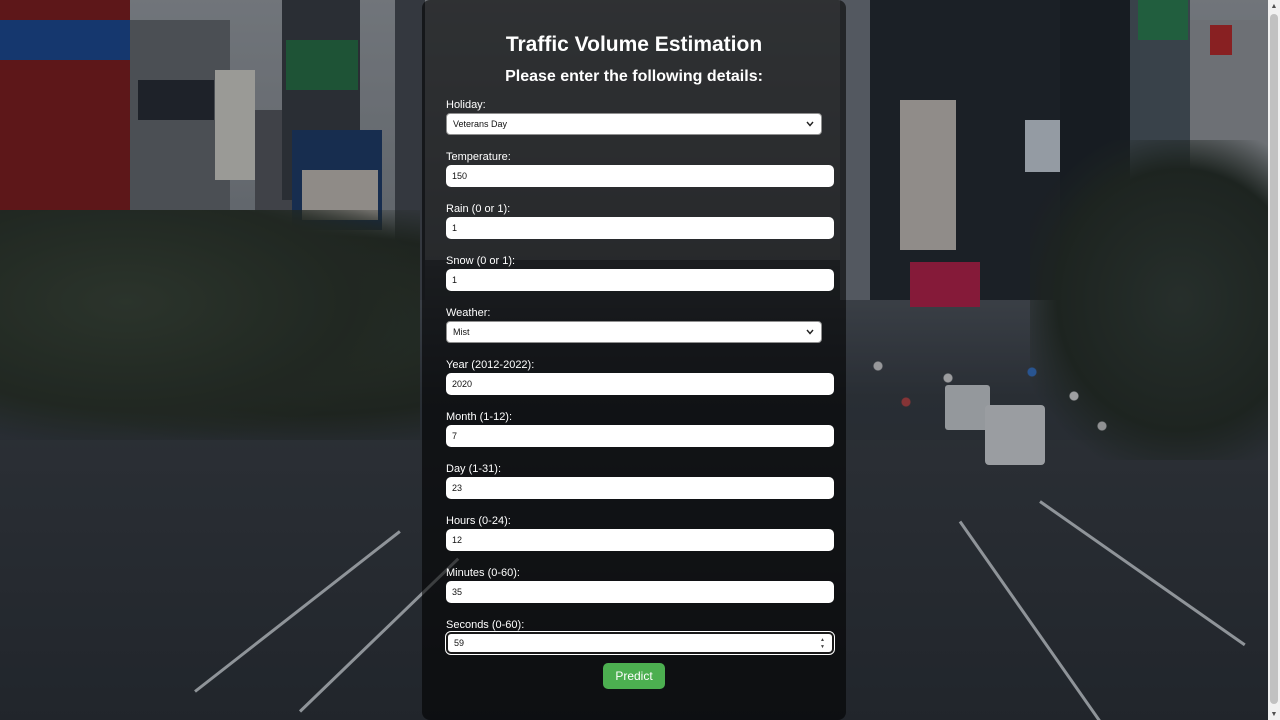  Describe the element at coordinates (634, 332) in the screenshot. I see `weather-select: Mist` at that location.